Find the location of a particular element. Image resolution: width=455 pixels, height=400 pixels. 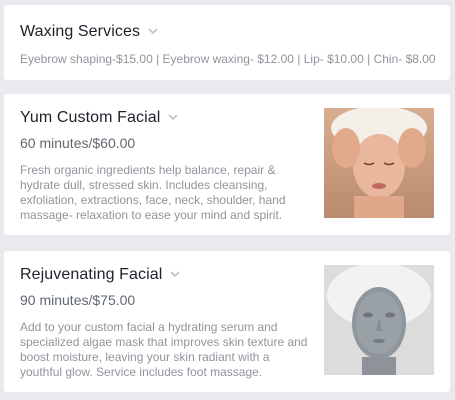

service-title-row: Waxing Services is located at coordinates (89, 32).